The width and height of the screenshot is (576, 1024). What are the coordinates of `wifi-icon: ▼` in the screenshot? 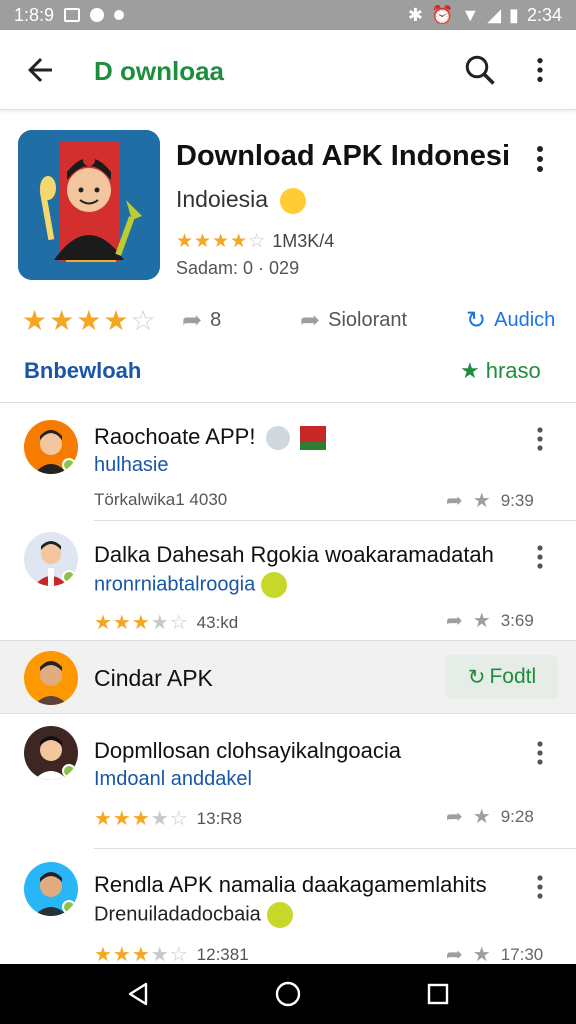 It's located at (470, 14).